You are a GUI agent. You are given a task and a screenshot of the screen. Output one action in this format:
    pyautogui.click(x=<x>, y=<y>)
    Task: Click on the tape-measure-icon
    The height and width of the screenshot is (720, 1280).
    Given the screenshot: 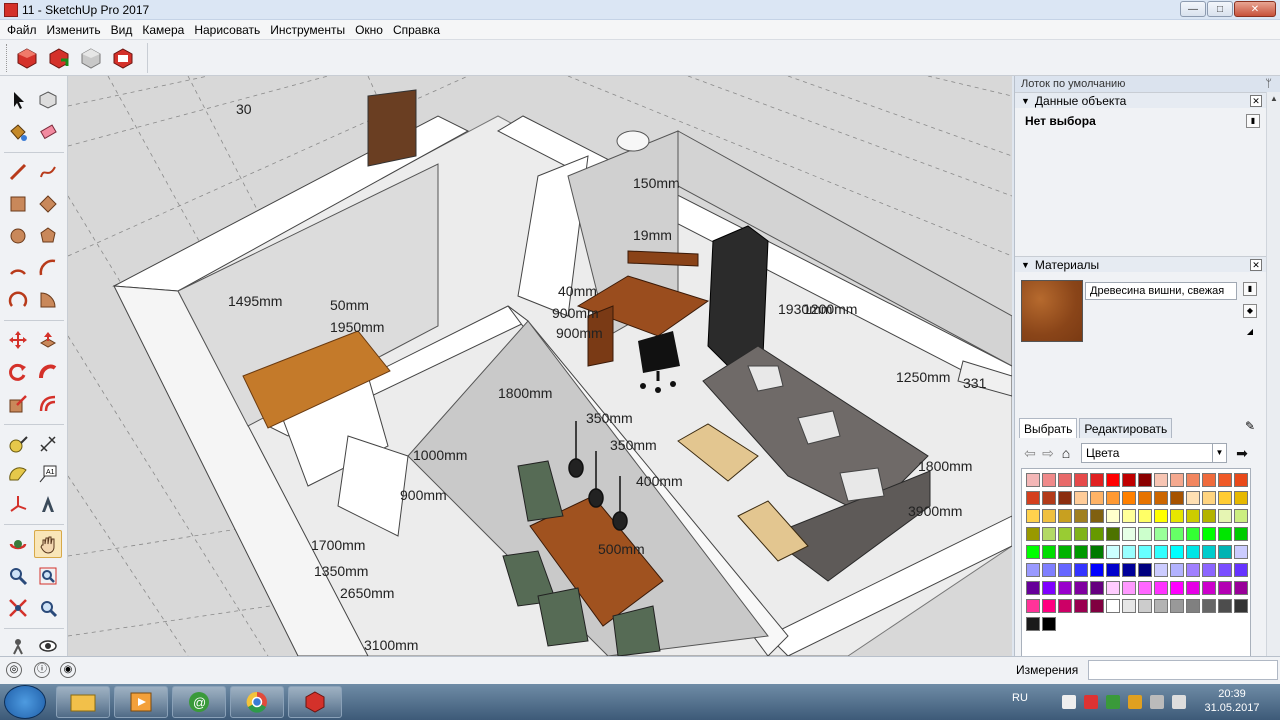 What is the action you would take?
    pyautogui.click(x=18, y=444)
    